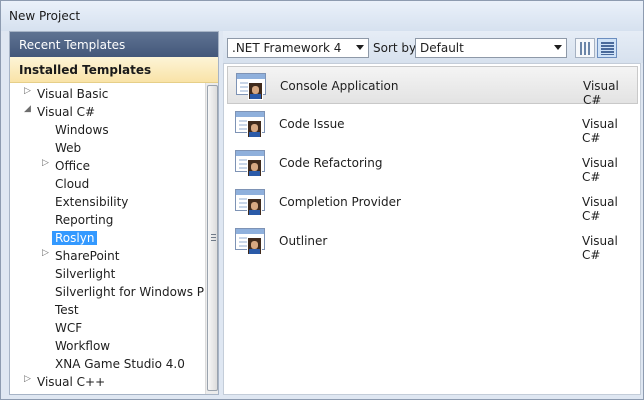 The width and height of the screenshot is (644, 400). What do you see at coordinates (45, 16) in the screenshot?
I see `window-title: New Project` at bounding box center [45, 16].